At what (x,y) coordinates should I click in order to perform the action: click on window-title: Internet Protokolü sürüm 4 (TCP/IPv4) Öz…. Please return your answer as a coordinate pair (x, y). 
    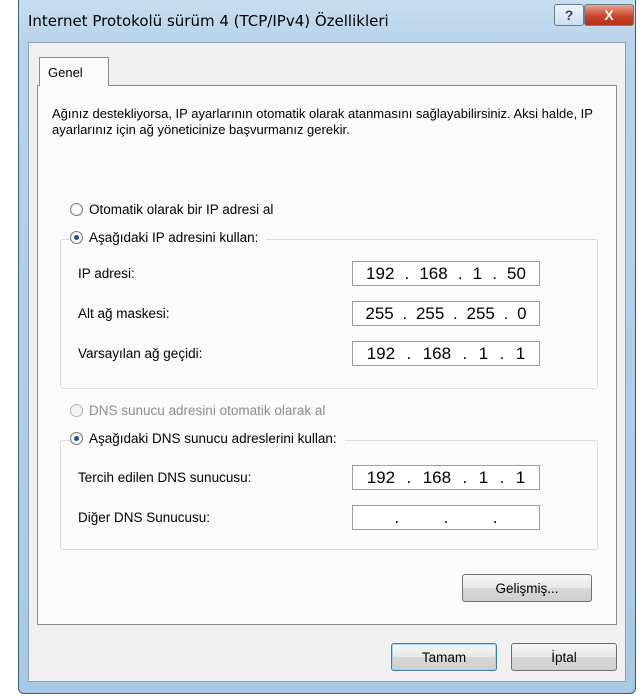
    Looking at the image, I should click on (208, 21).